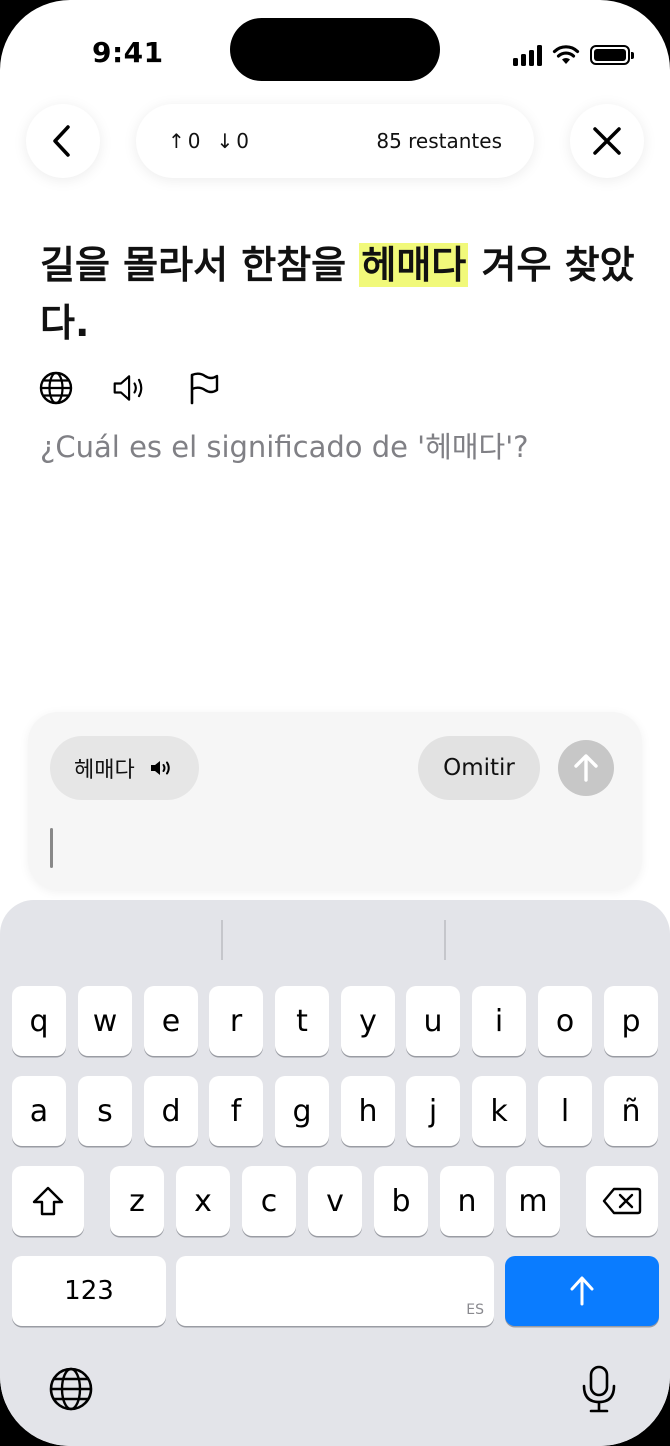  I want to click on korean-sentence: 길을 몰라서 한참을 헤매다 겨우 찾았다., so click(340, 294).